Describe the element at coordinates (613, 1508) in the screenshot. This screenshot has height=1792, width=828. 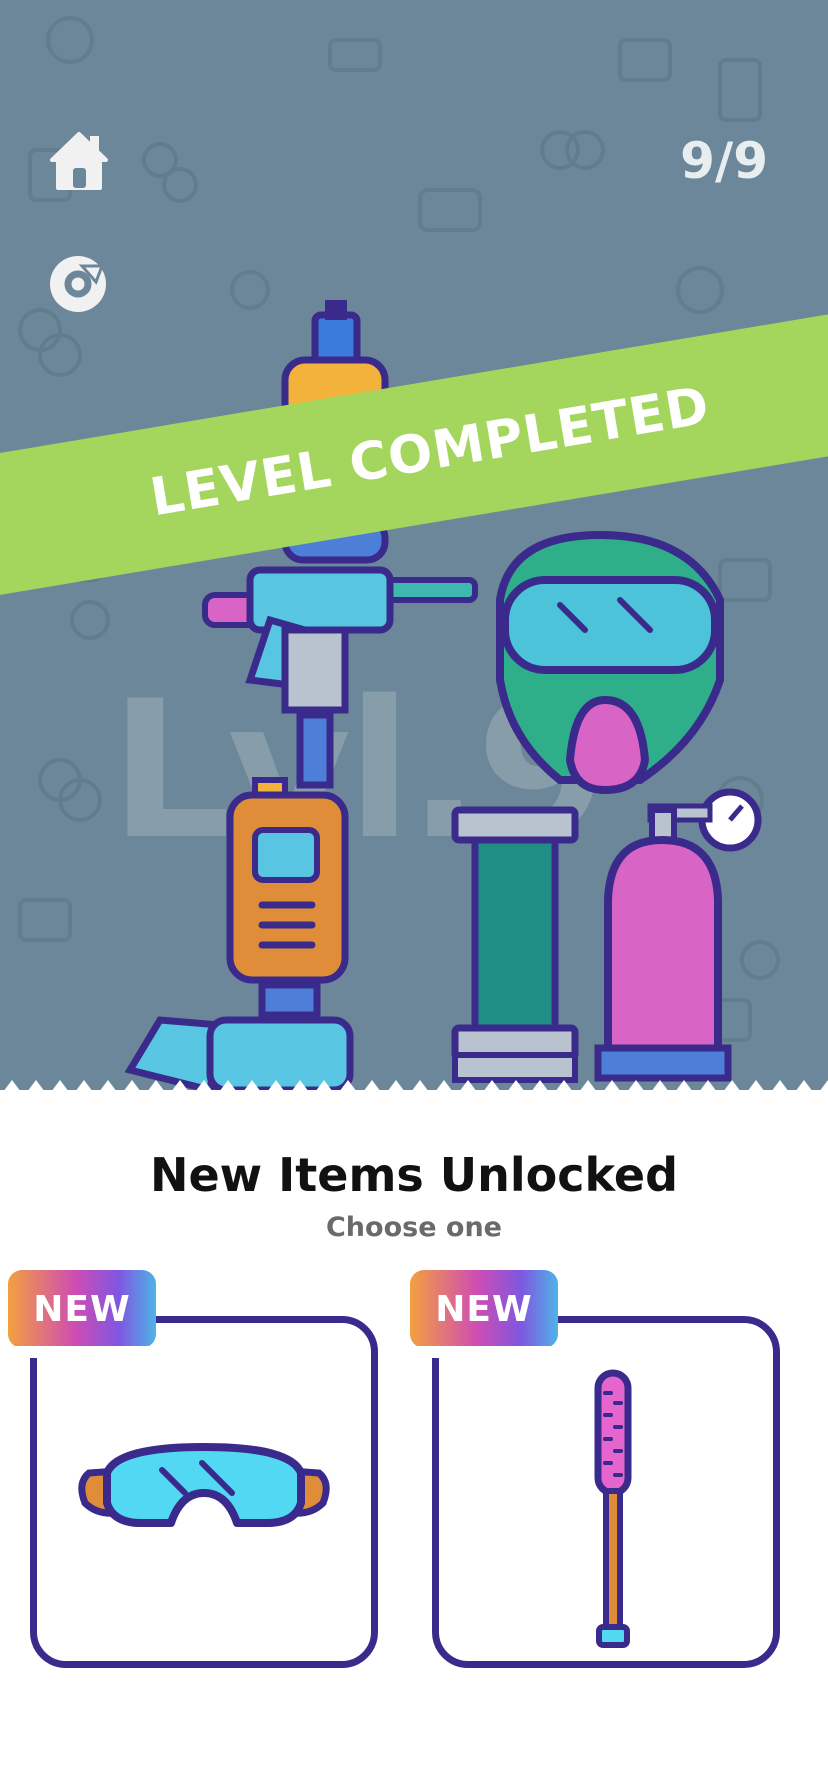
I see `barrel-swab-icon` at that location.